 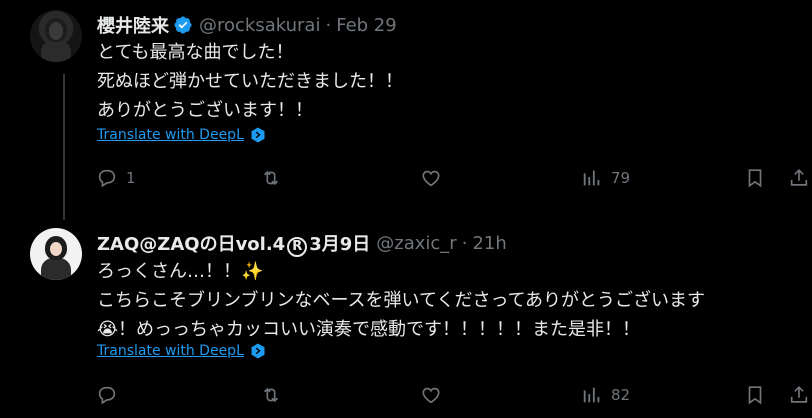 What do you see at coordinates (183, 25) in the screenshot?
I see `verified-badge-icon` at bounding box center [183, 25].